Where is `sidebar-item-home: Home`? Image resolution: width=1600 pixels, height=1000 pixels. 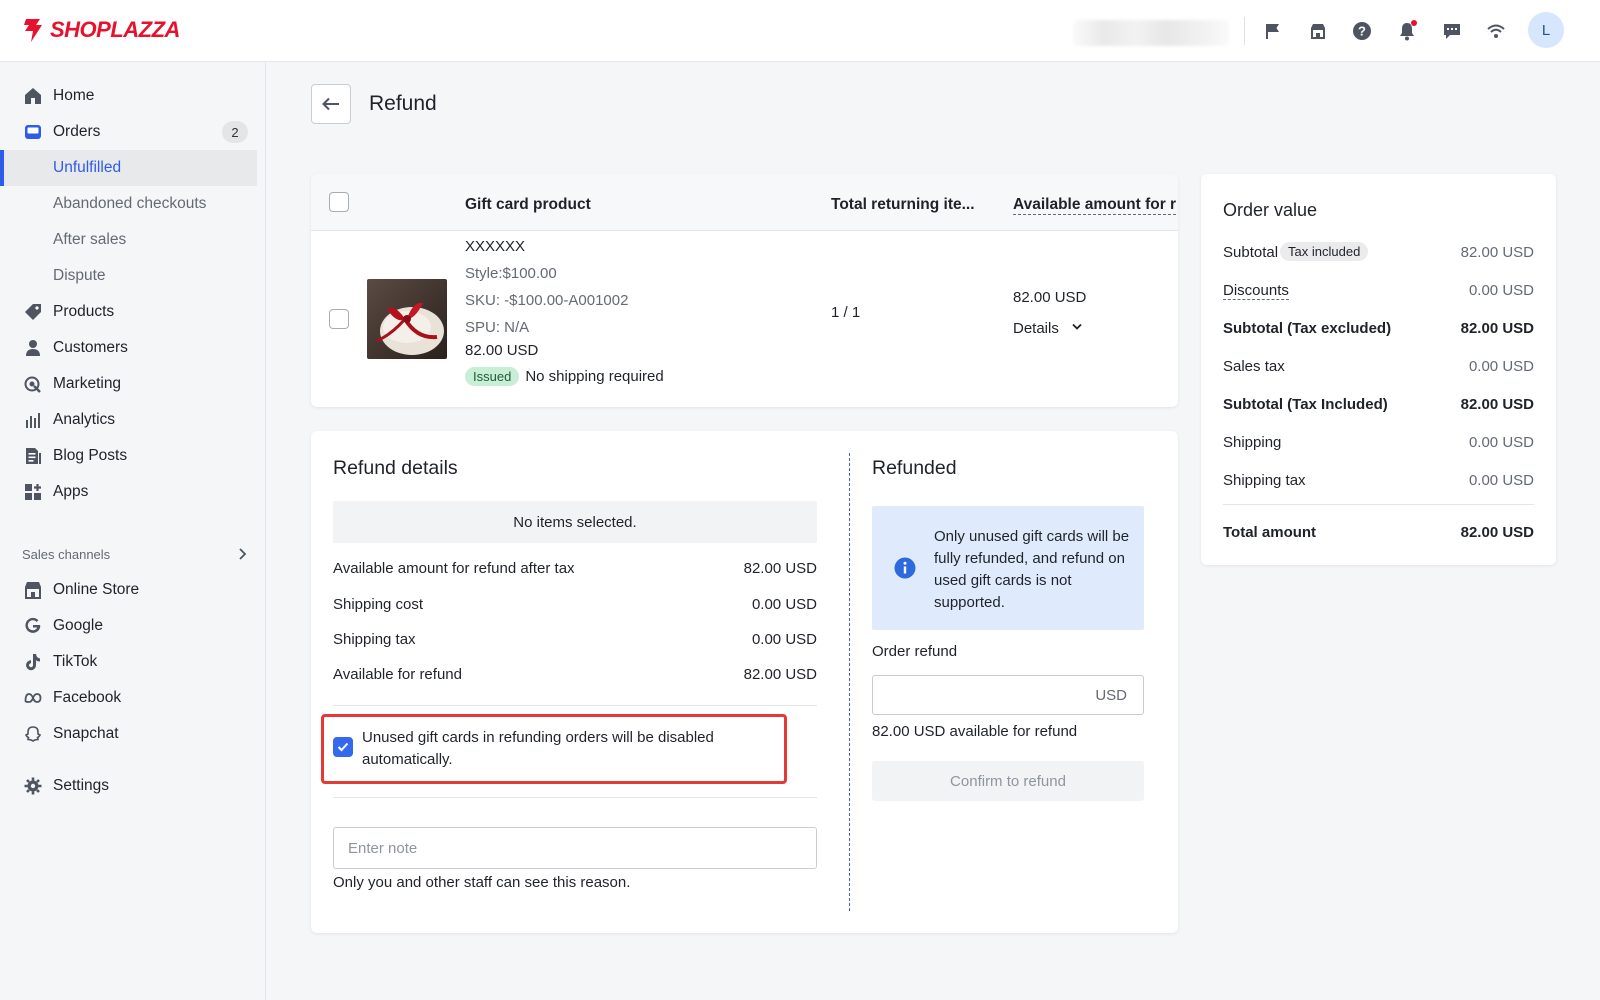 sidebar-item-home: Home is located at coordinates (128, 96).